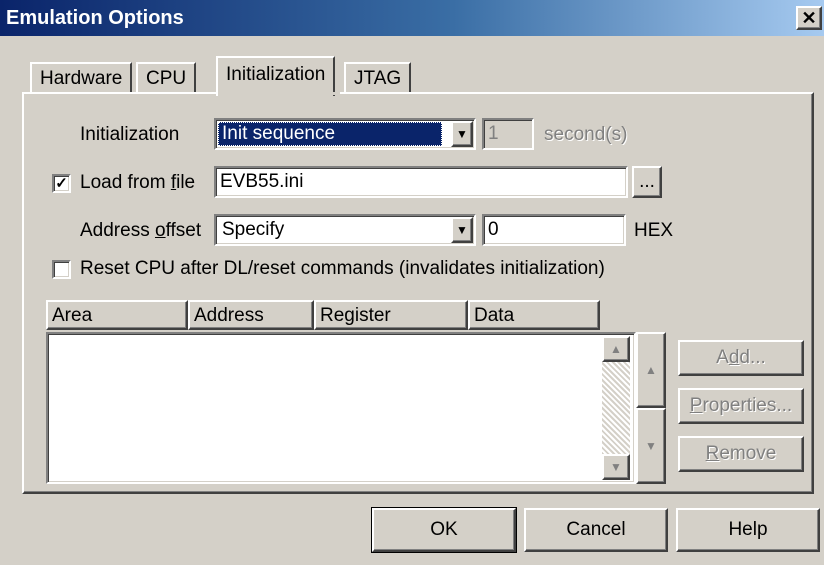  I want to click on help-button: Help, so click(748, 530).